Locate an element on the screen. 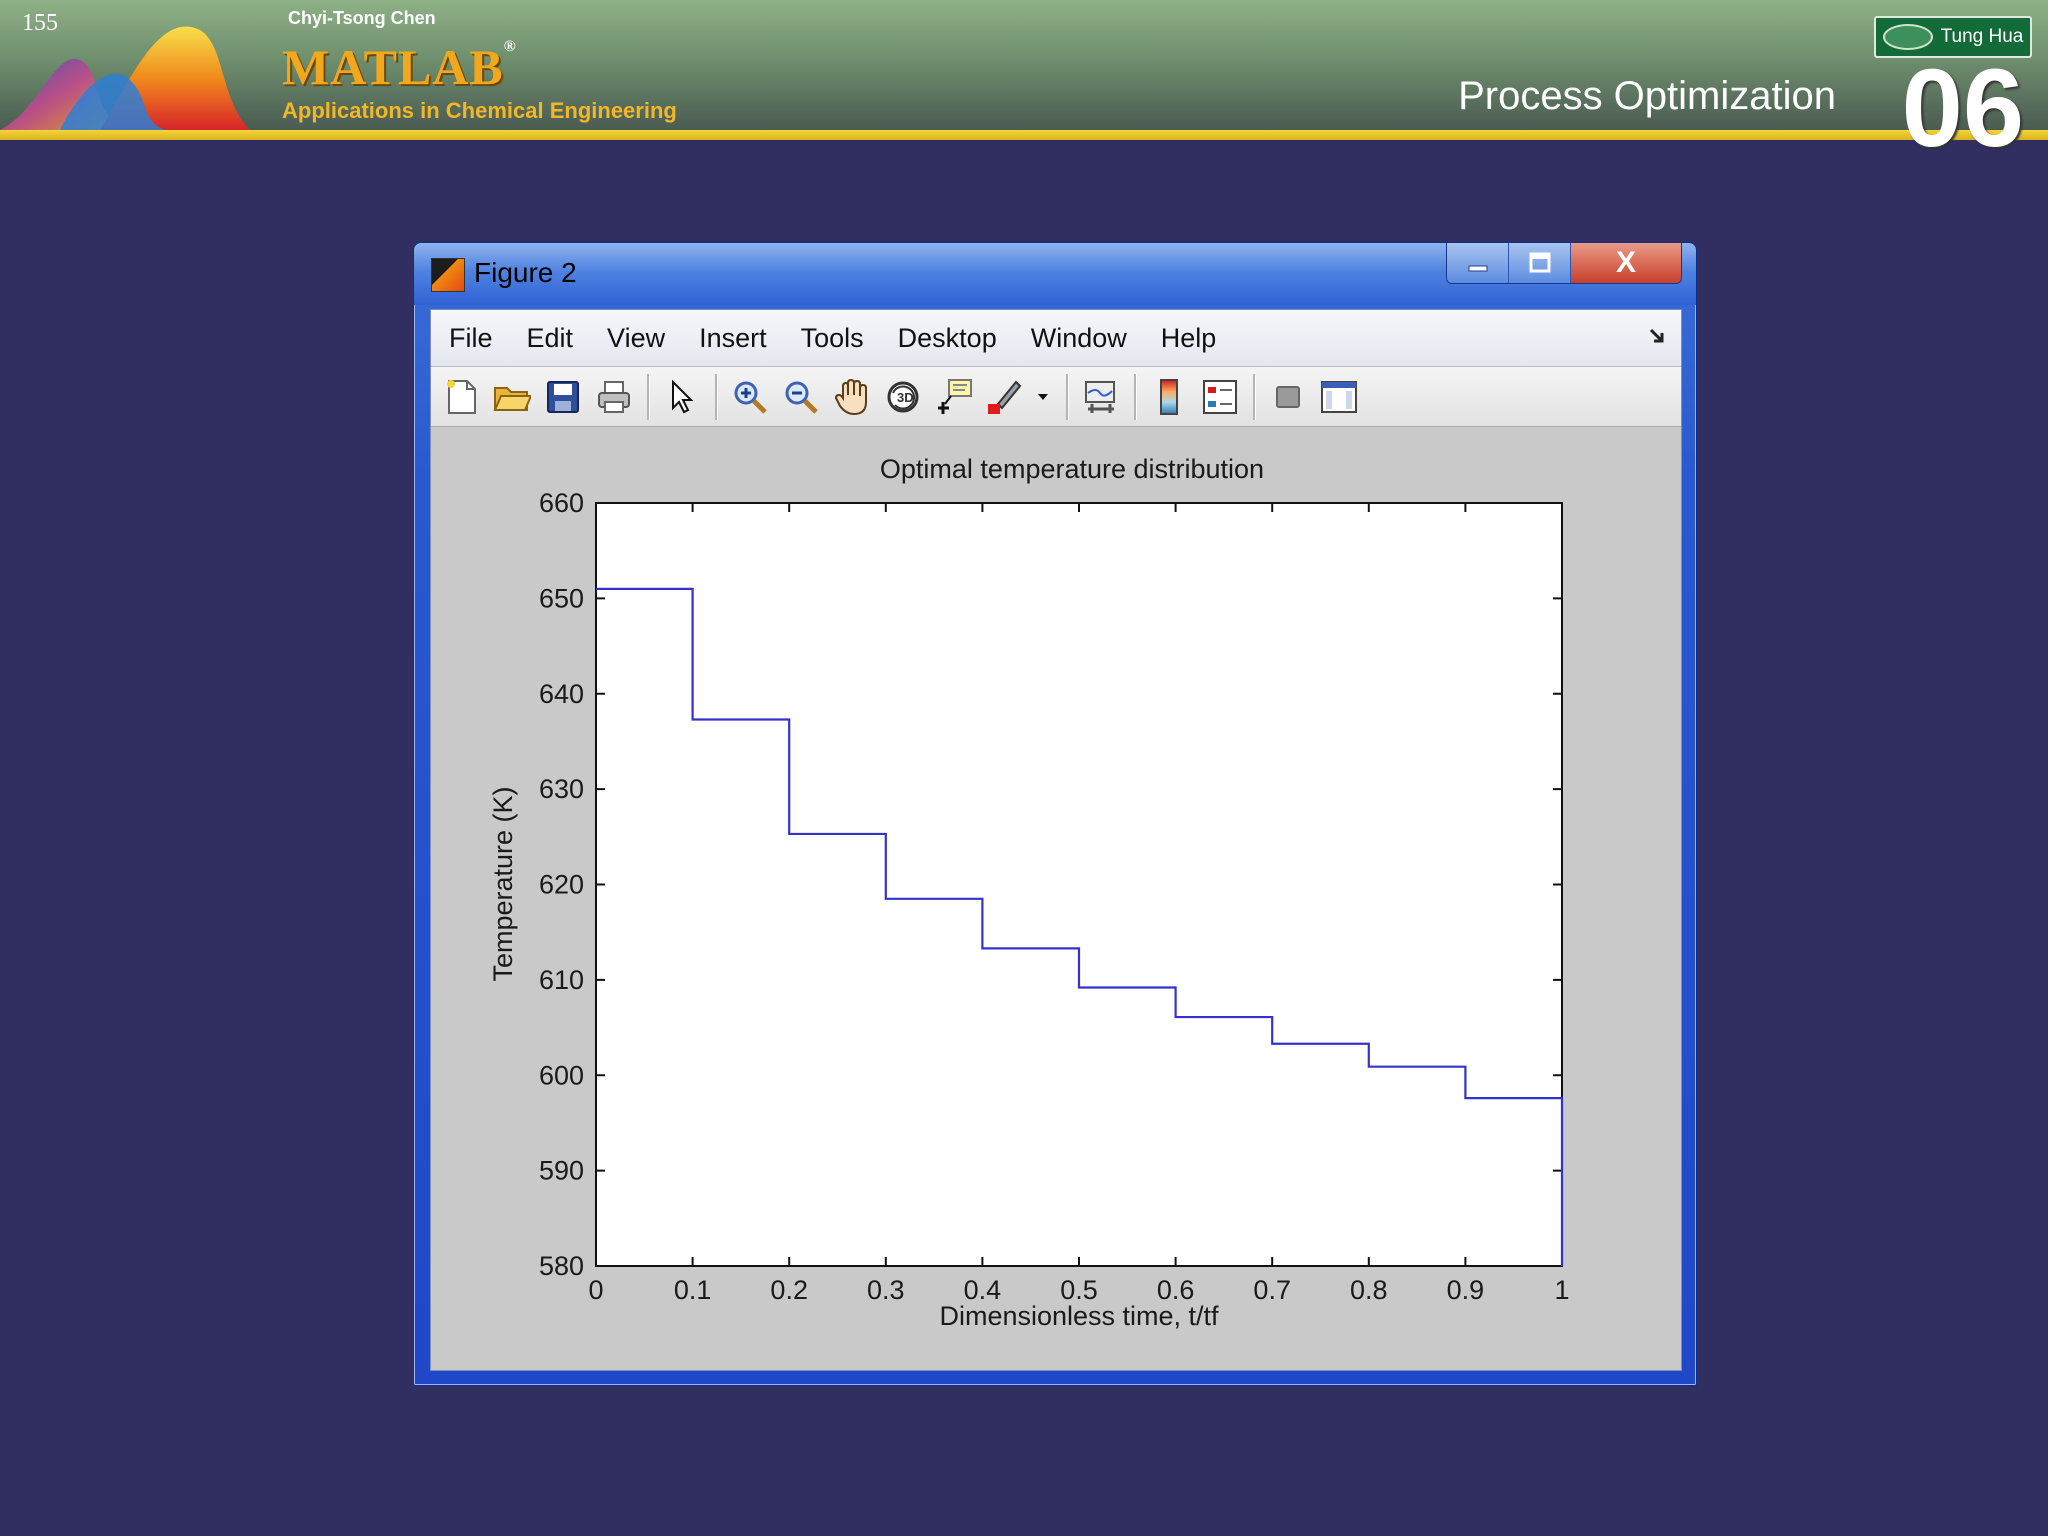 The height and width of the screenshot is (1536, 2048). print-icon is located at coordinates (614, 396).